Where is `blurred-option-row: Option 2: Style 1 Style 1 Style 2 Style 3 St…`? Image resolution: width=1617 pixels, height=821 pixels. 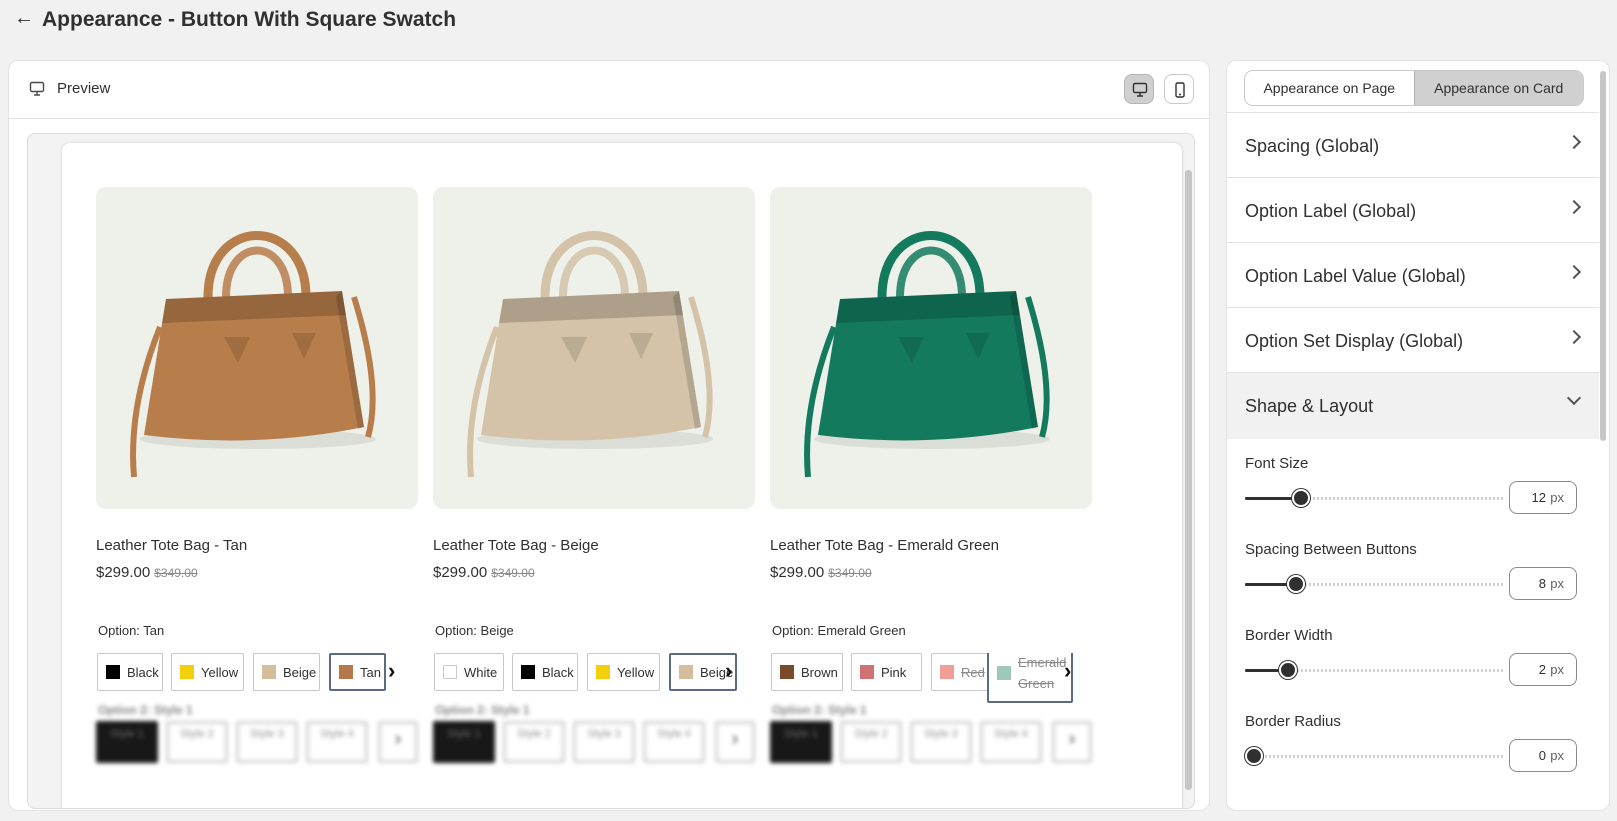 blurred-option-row: Option 2: Style 1 Style 1 Style 2 Style 3 St… is located at coordinates (594, 738).